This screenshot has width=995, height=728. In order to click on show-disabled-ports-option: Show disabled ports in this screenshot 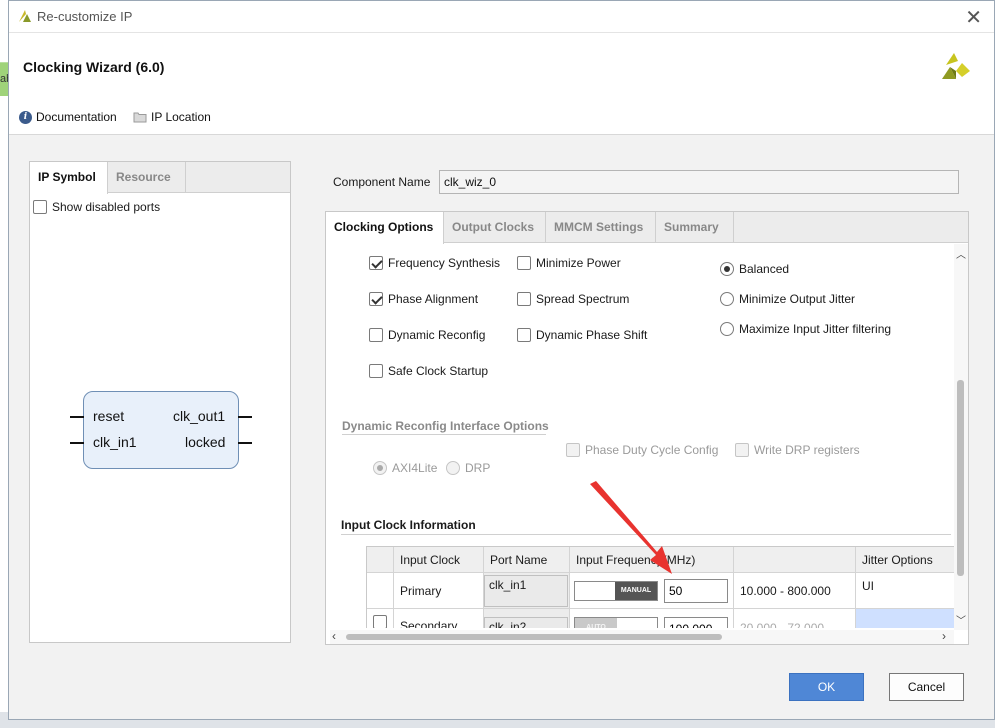, I will do `click(96, 207)`.